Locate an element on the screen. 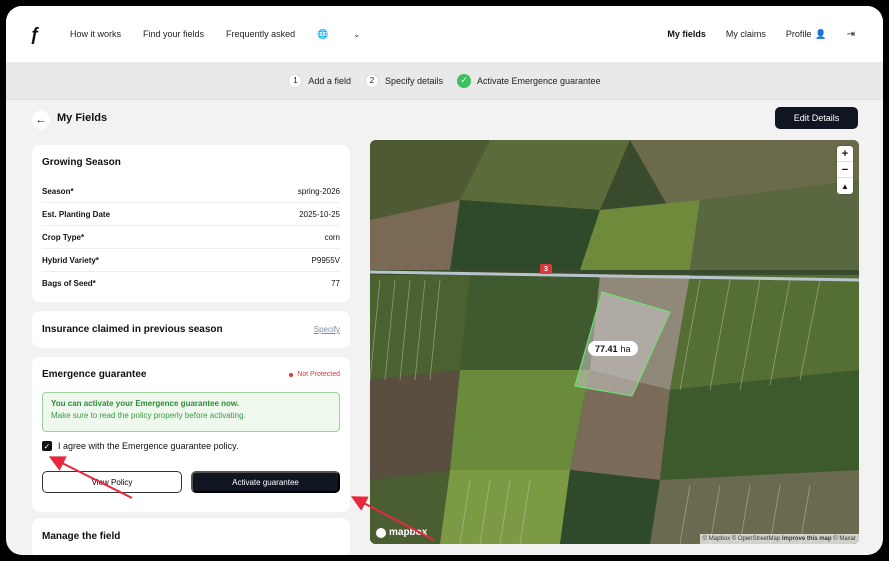 The height and width of the screenshot is (561, 889). mapbox-logo-icon is located at coordinates (381, 532).